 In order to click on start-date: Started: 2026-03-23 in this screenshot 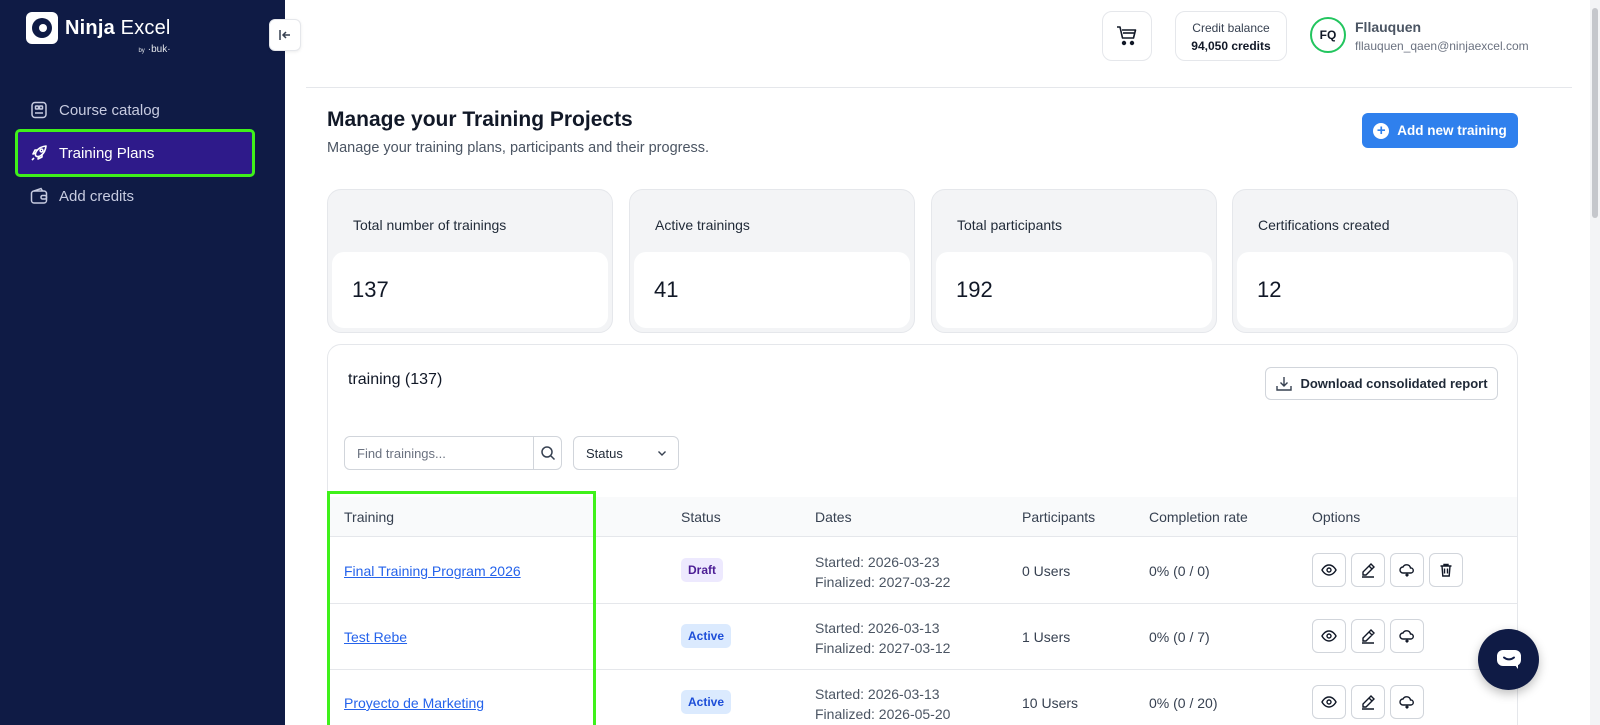, I will do `click(877, 562)`.